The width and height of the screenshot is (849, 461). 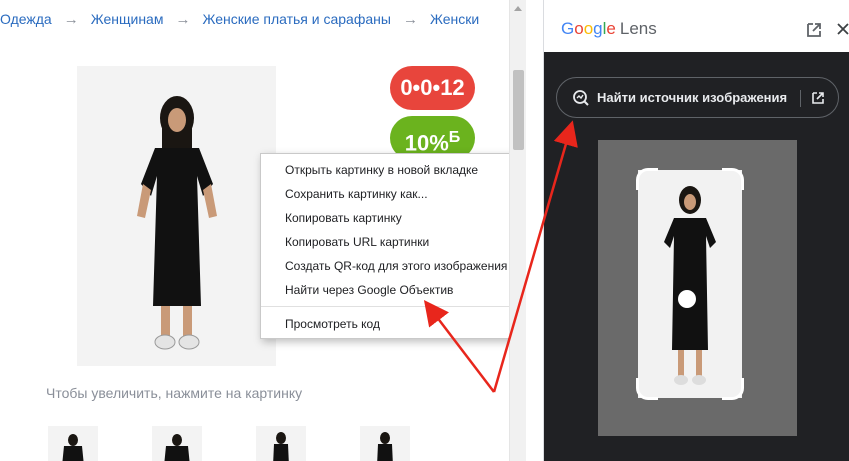 What do you see at coordinates (598, 28) in the screenshot?
I see `logo-letter: g` at bounding box center [598, 28].